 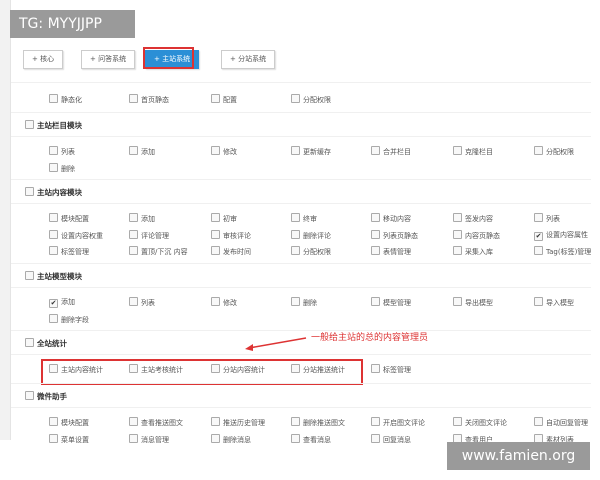 I want to click on tab-sub-site-system: + 分站系统, so click(x=248, y=59).